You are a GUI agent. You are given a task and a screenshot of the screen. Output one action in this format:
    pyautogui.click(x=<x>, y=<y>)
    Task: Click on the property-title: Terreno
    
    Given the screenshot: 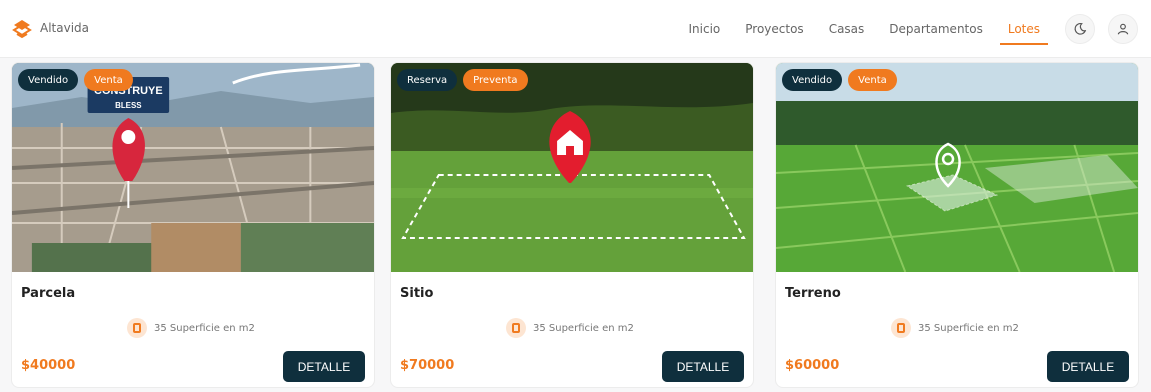 What is the action you would take?
    pyautogui.click(x=813, y=293)
    